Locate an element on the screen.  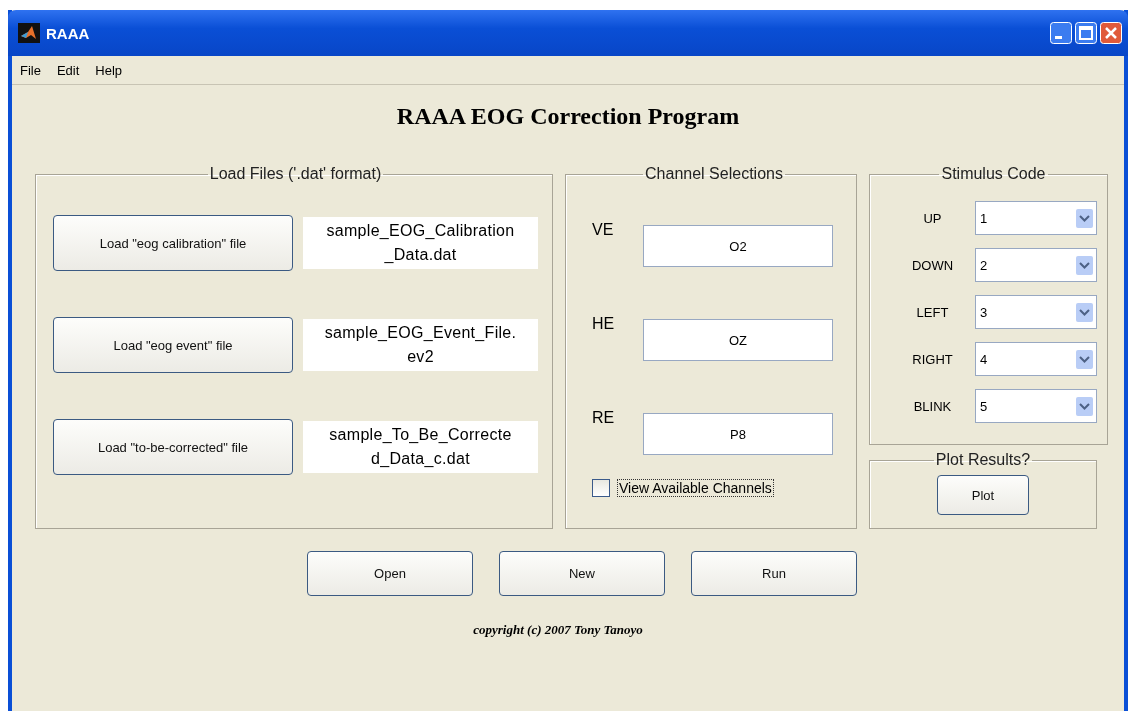
app-icon is located at coordinates (29, 33).